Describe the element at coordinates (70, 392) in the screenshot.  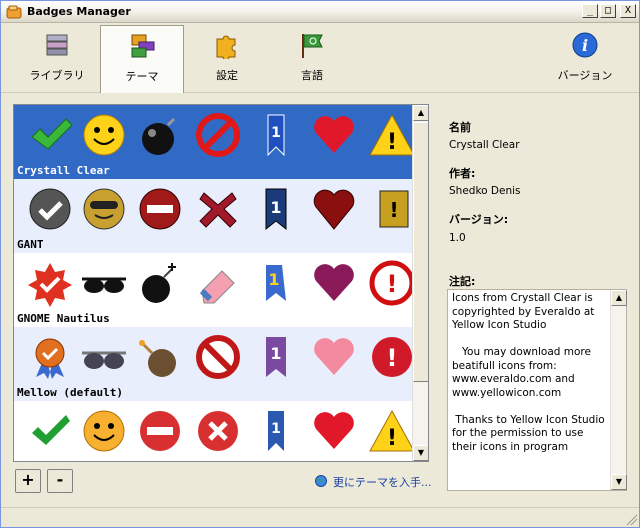
I see `theme-name: Mellow (default)` at that location.